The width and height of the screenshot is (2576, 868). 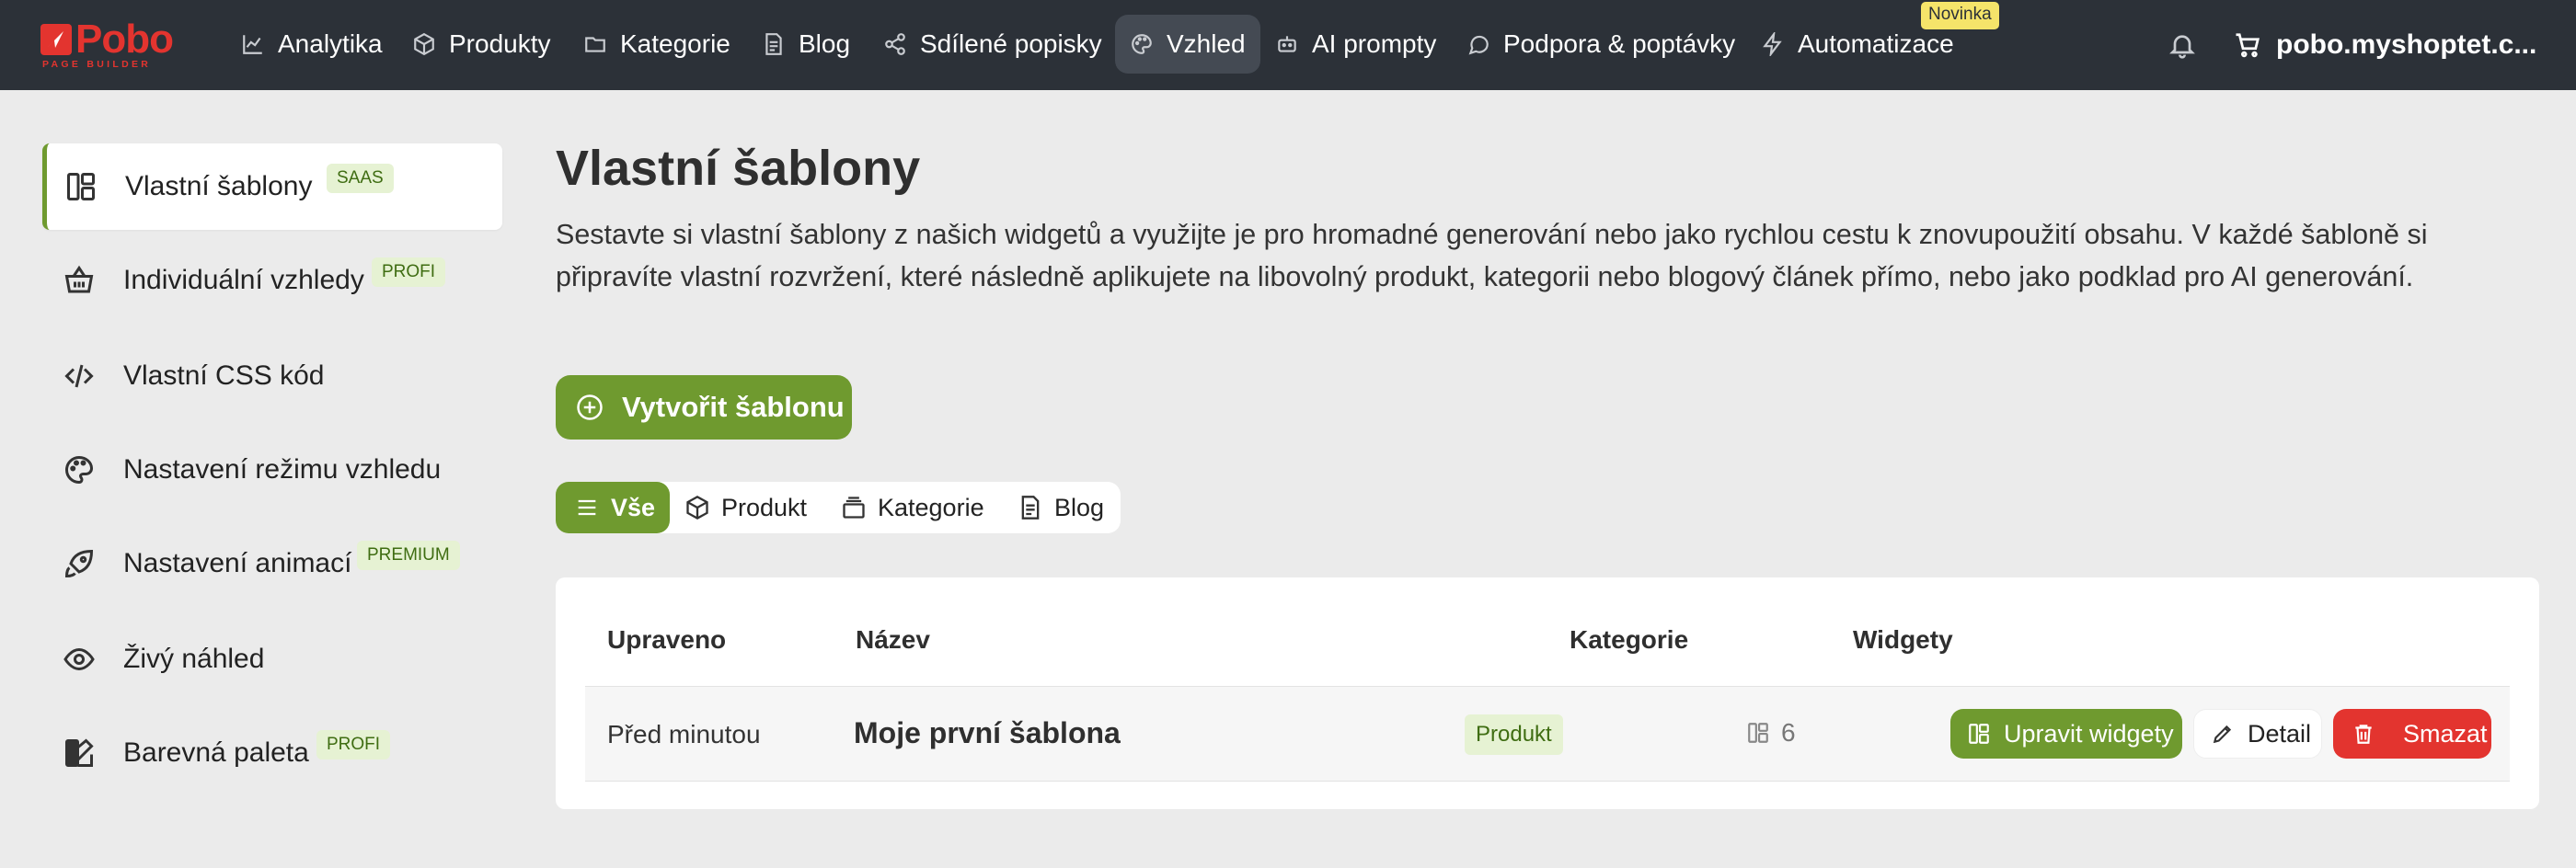 What do you see at coordinates (764, 507) in the screenshot?
I see `filter-label: Produkt` at bounding box center [764, 507].